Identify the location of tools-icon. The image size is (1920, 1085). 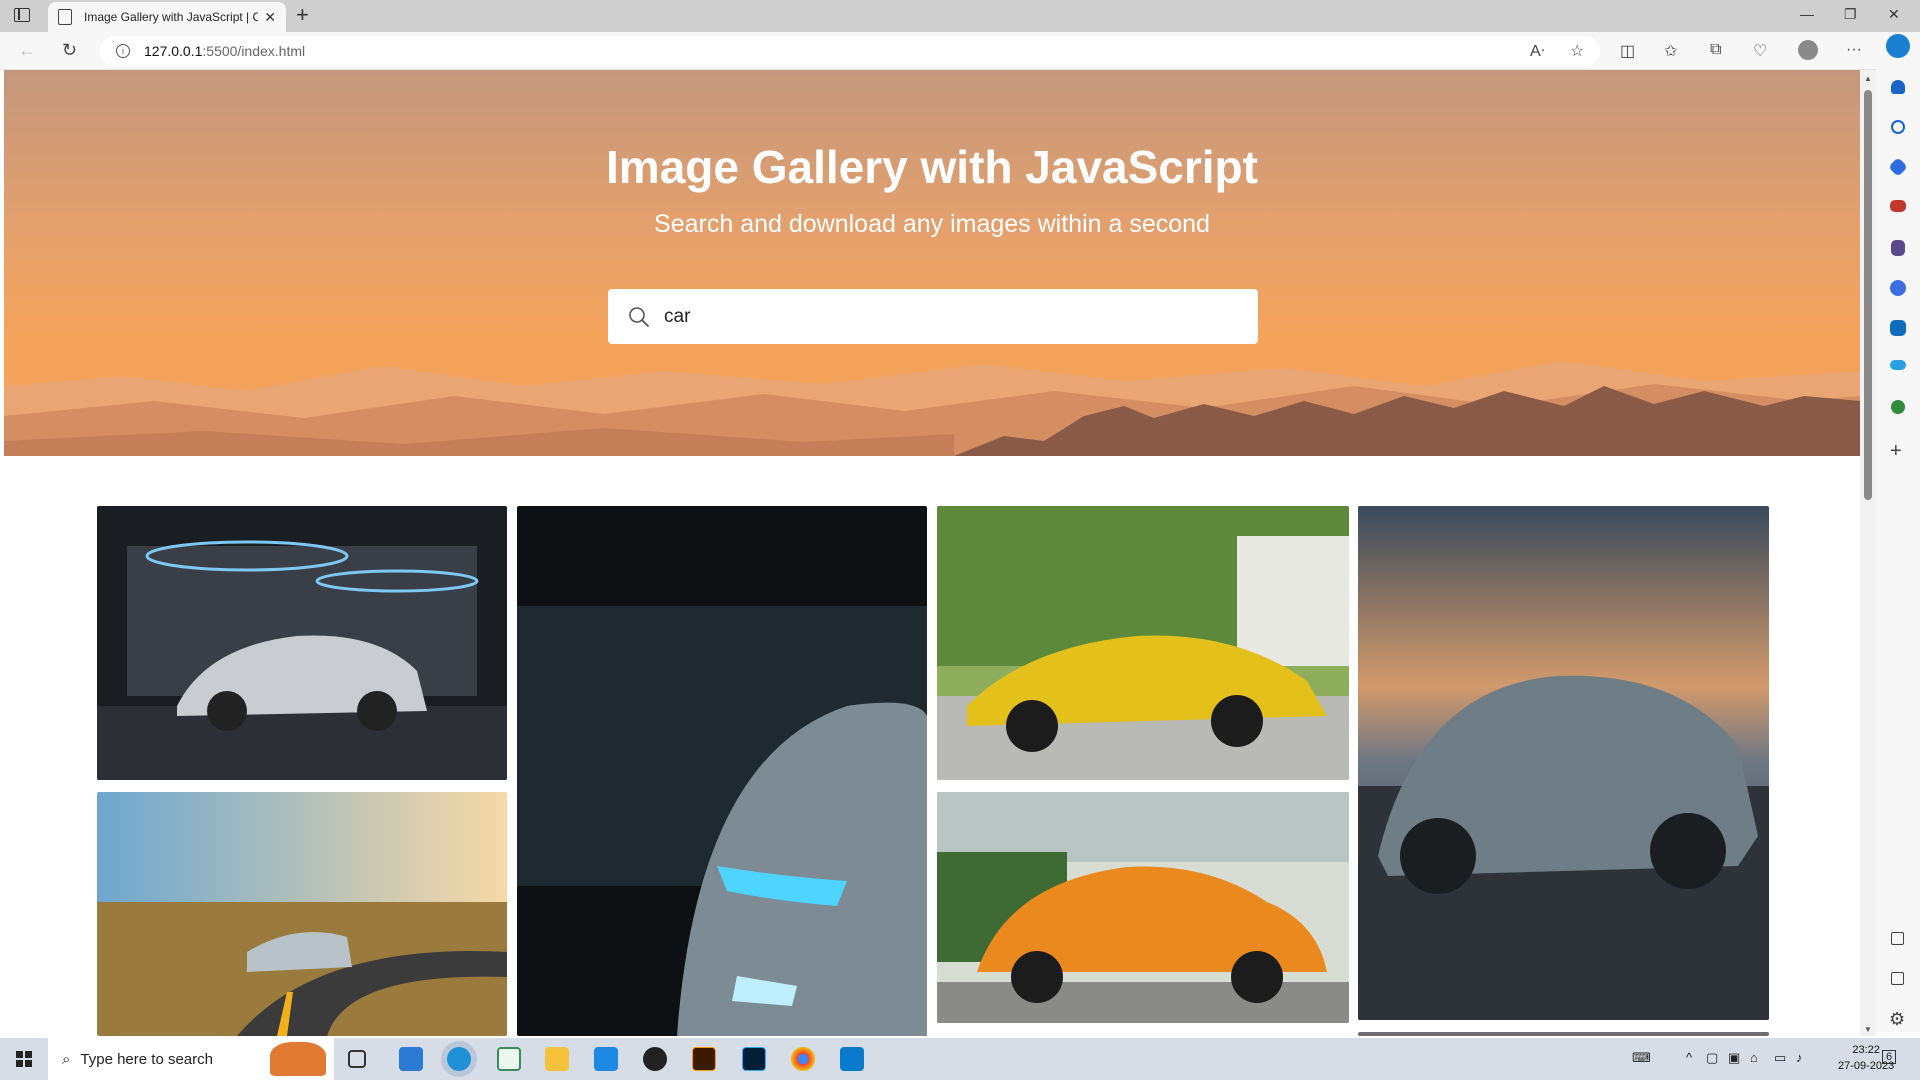
(1898, 206).